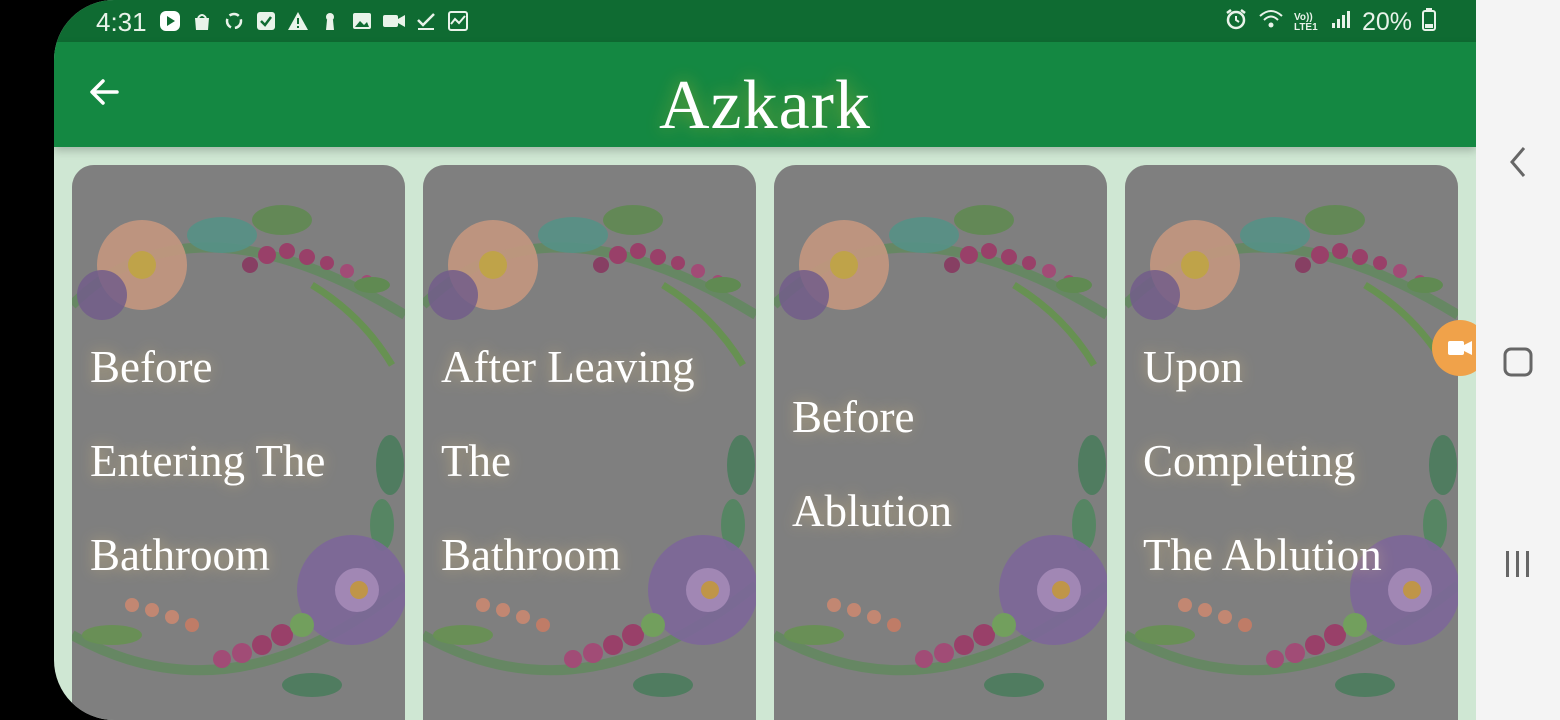  Describe the element at coordinates (946, 464) in the screenshot. I see `card-title: Before Ablution` at that location.